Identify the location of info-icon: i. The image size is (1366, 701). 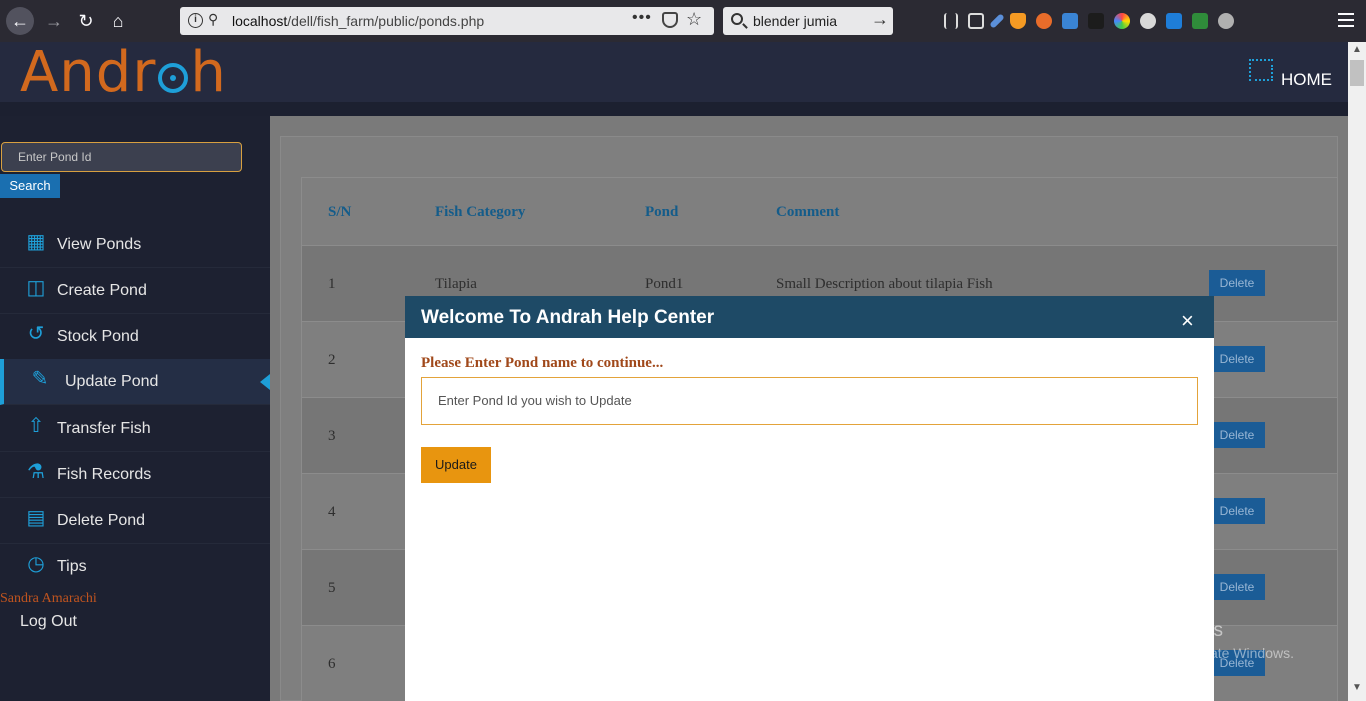
(195, 20).